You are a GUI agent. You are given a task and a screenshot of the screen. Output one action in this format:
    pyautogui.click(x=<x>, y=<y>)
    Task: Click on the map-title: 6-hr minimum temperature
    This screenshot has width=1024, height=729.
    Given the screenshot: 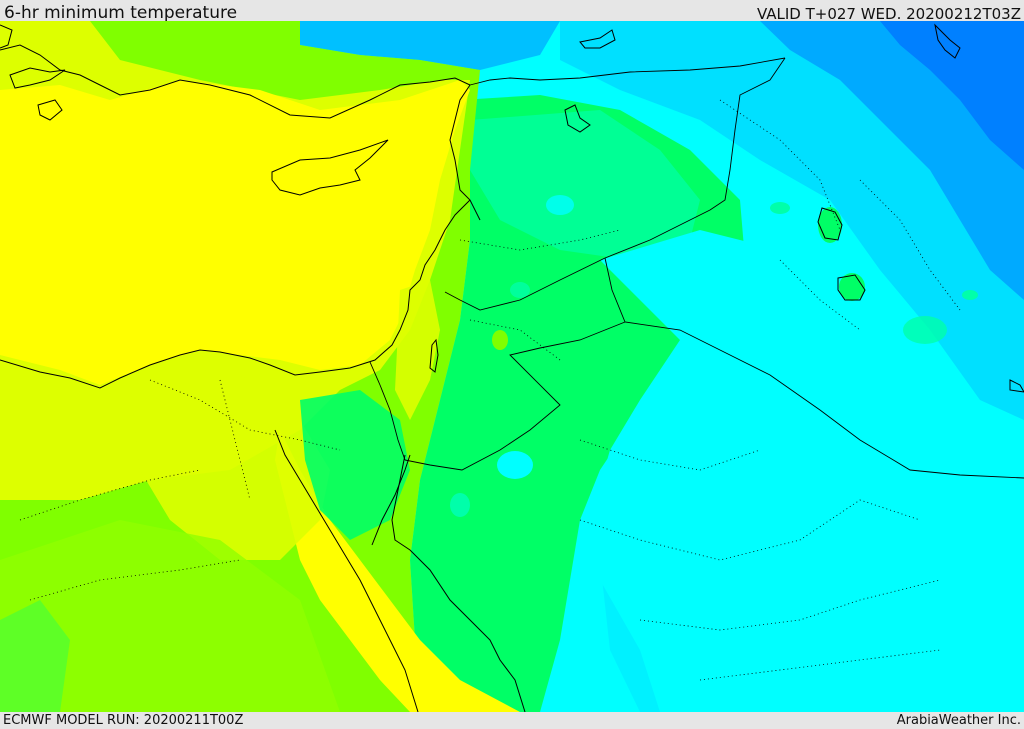 What is the action you would take?
    pyautogui.click(x=121, y=13)
    